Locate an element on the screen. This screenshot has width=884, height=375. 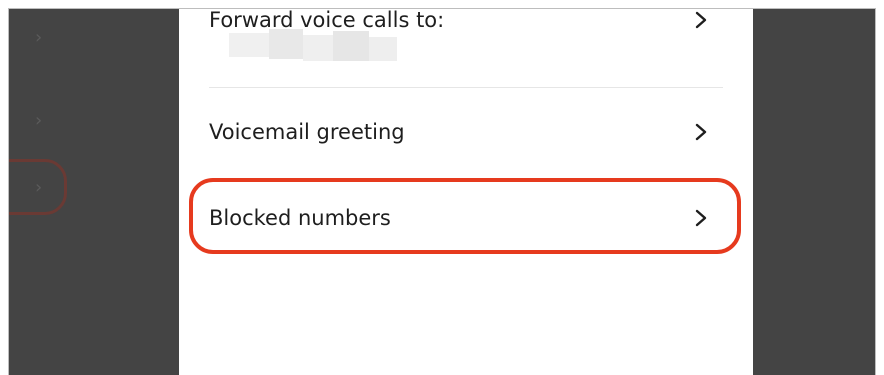
voicemail-greeting-row: Voicemail greeting is located at coordinates (466, 139).